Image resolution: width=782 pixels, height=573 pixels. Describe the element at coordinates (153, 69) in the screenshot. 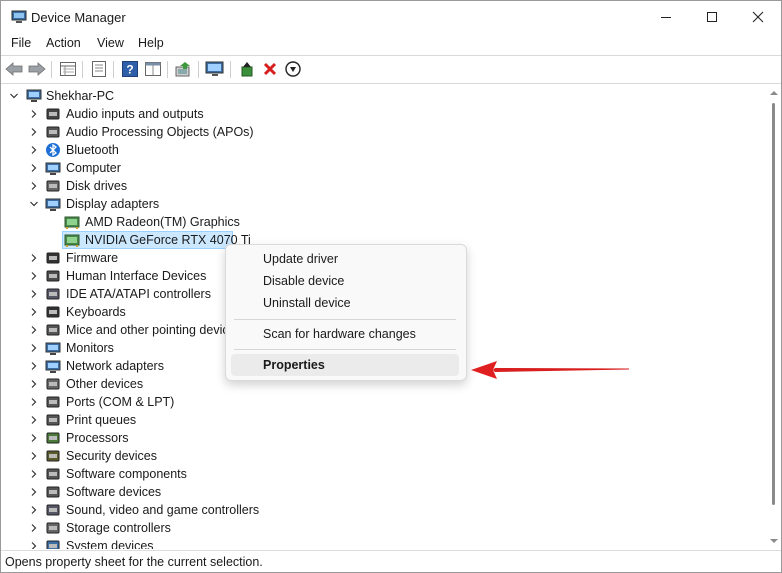

I see `action-pane-button` at that location.